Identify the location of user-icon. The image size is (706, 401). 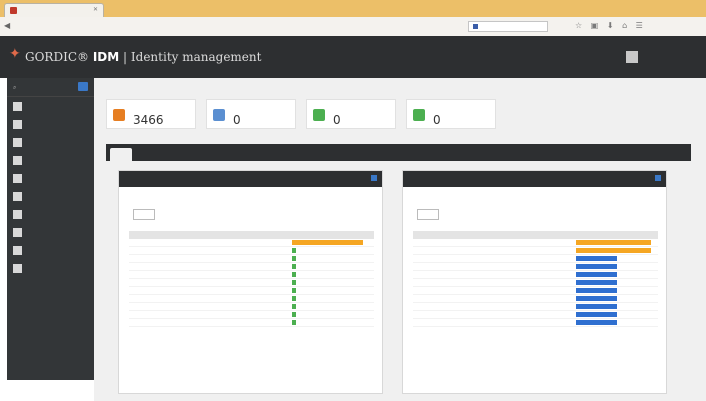
(17, 142).